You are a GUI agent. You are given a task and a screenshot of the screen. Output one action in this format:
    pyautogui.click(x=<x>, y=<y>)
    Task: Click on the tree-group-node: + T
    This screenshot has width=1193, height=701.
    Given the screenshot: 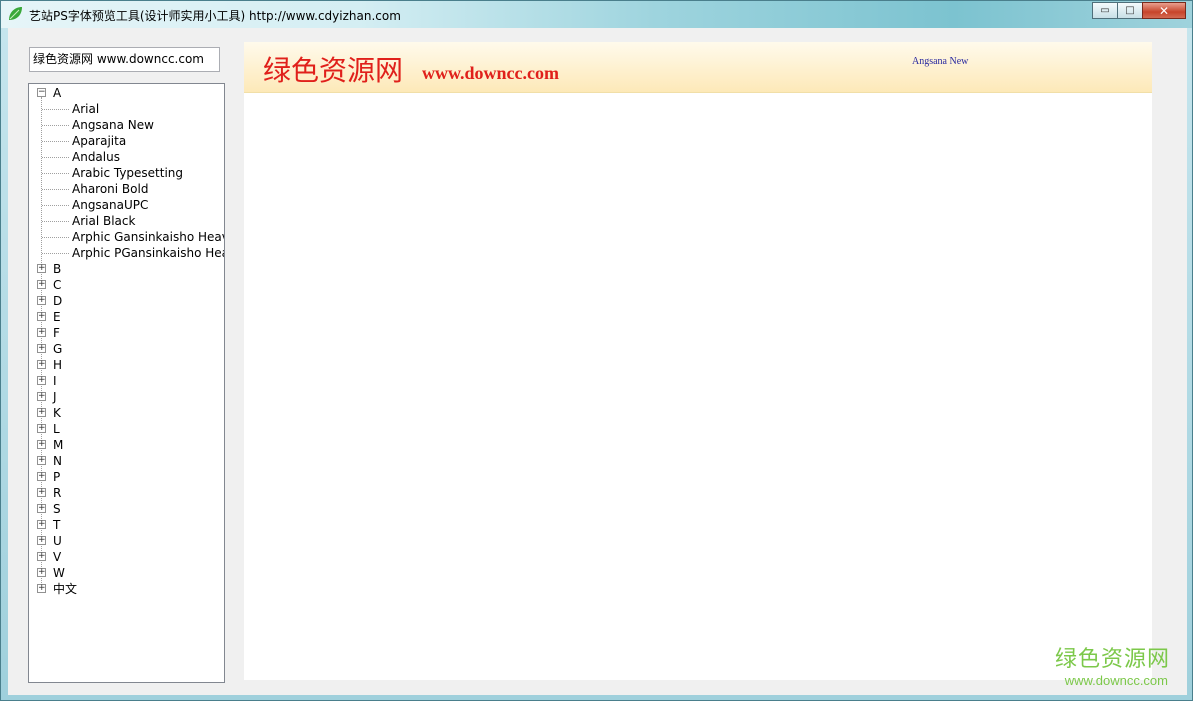 What is the action you would take?
    pyautogui.click(x=126, y=525)
    